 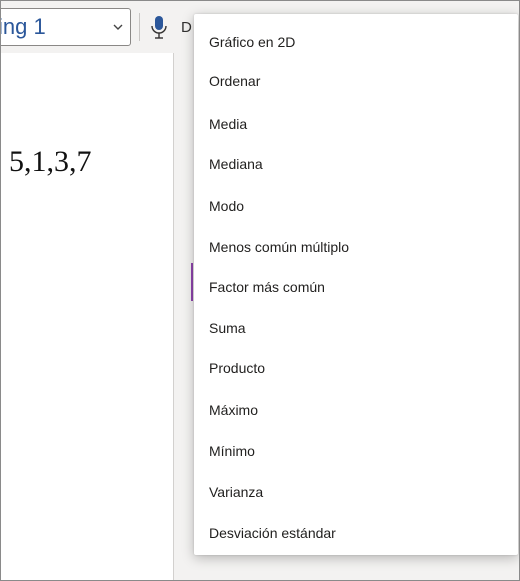 What do you see at coordinates (356, 124) in the screenshot?
I see `menu-item-media: Media` at bounding box center [356, 124].